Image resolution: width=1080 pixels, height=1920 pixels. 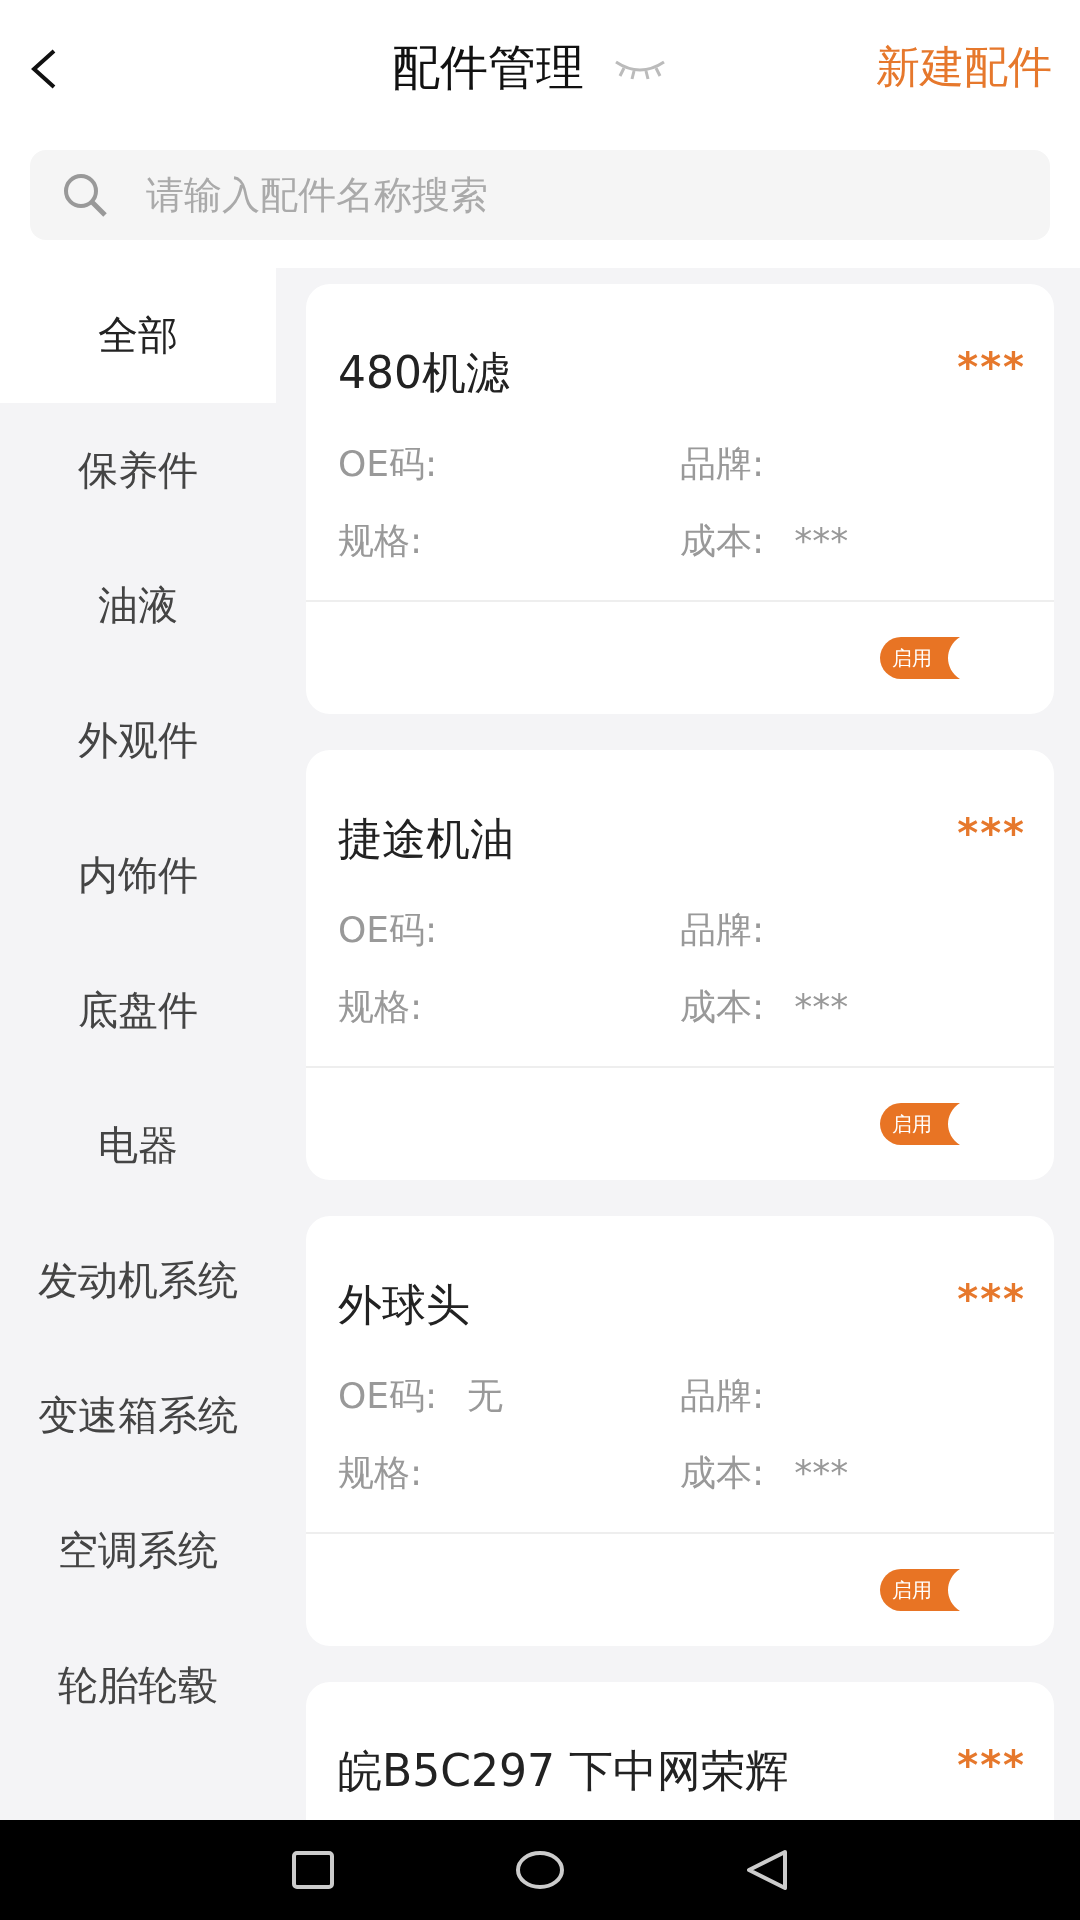 What do you see at coordinates (421, 1396) in the screenshot?
I see `field-label: OE码: 无` at bounding box center [421, 1396].